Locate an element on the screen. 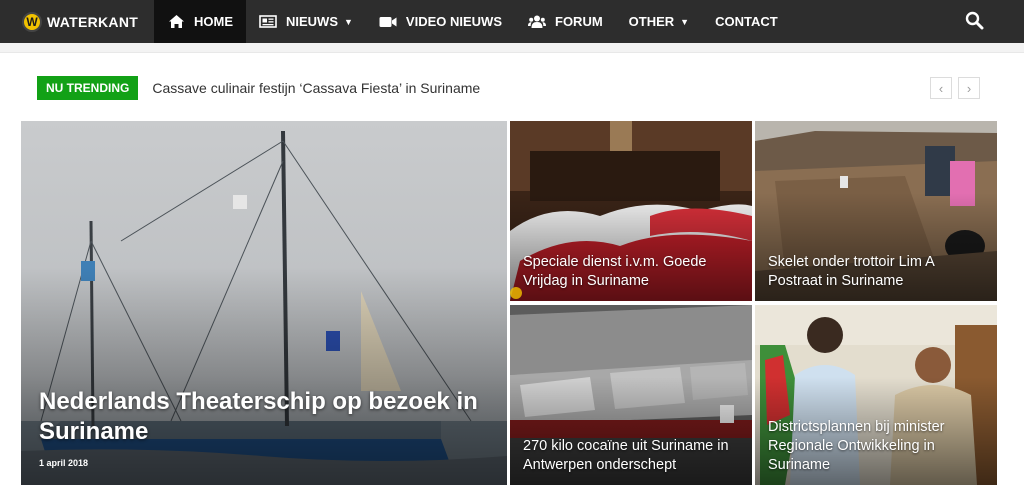  video-camera-icon is located at coordinates (388, 21).